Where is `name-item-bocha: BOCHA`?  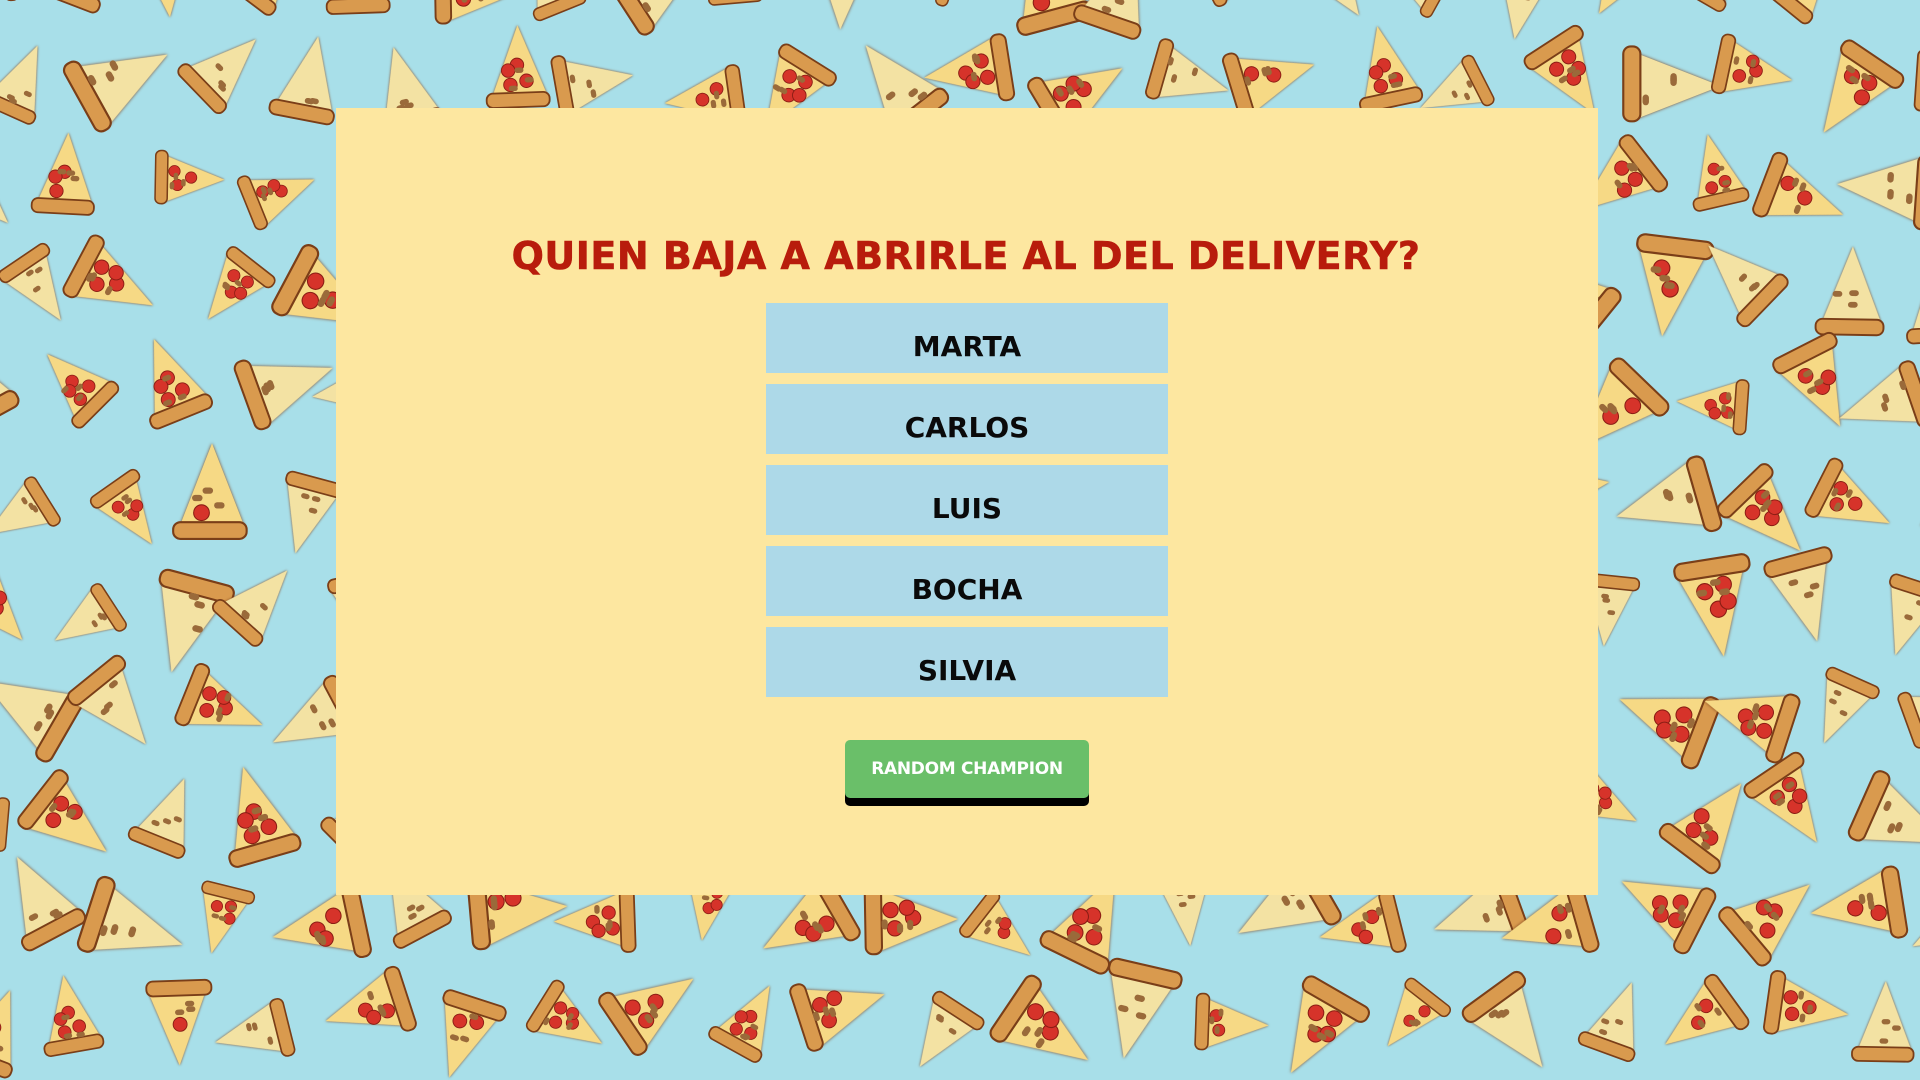
name-item-bocha: BOCHA is located at coordinates (967, 581).